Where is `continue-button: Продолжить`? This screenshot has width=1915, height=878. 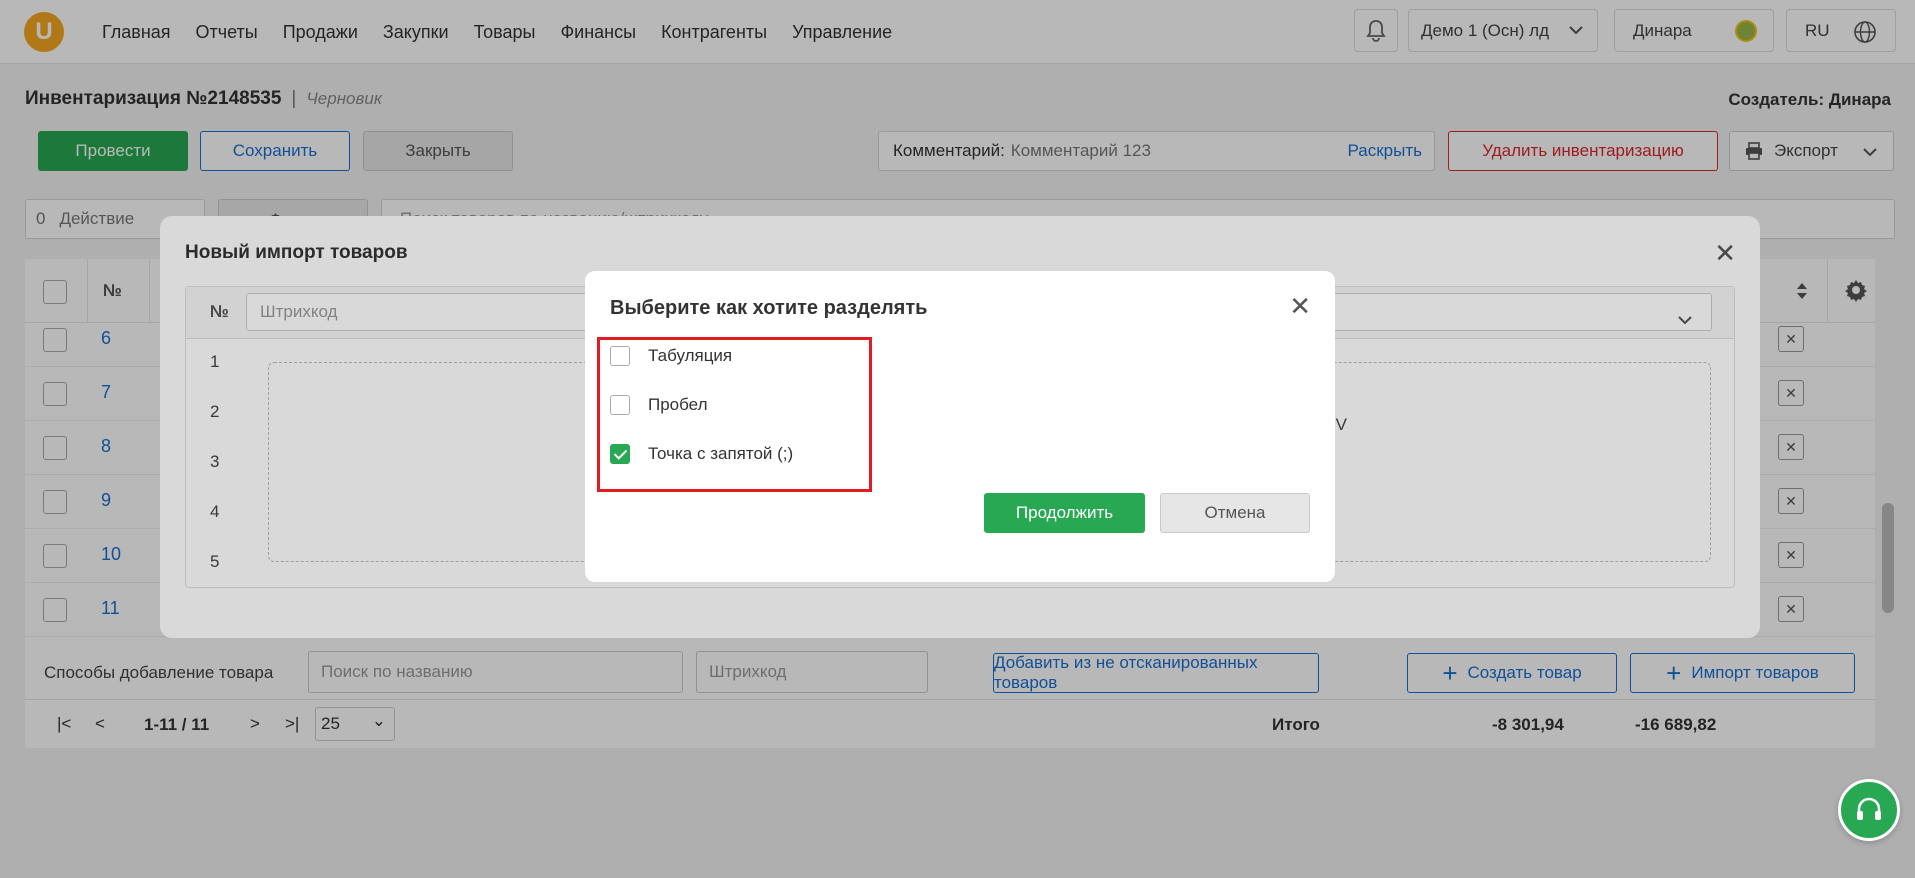 continue-button: Продолжить is located at coordinates (1064, 513).